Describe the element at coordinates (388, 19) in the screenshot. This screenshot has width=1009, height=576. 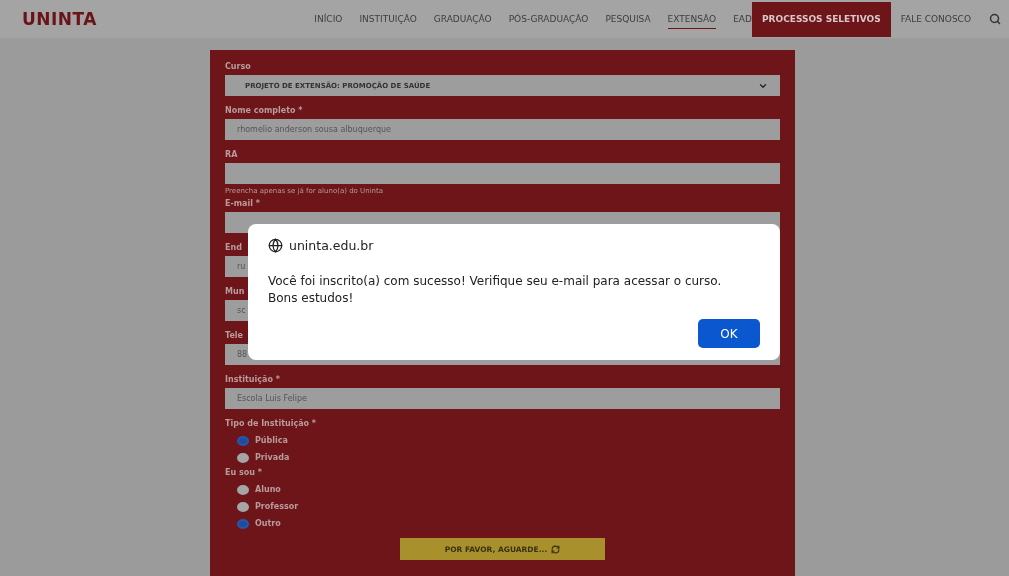
I see `nav-link: INSTITUIÇÃO` at that location.